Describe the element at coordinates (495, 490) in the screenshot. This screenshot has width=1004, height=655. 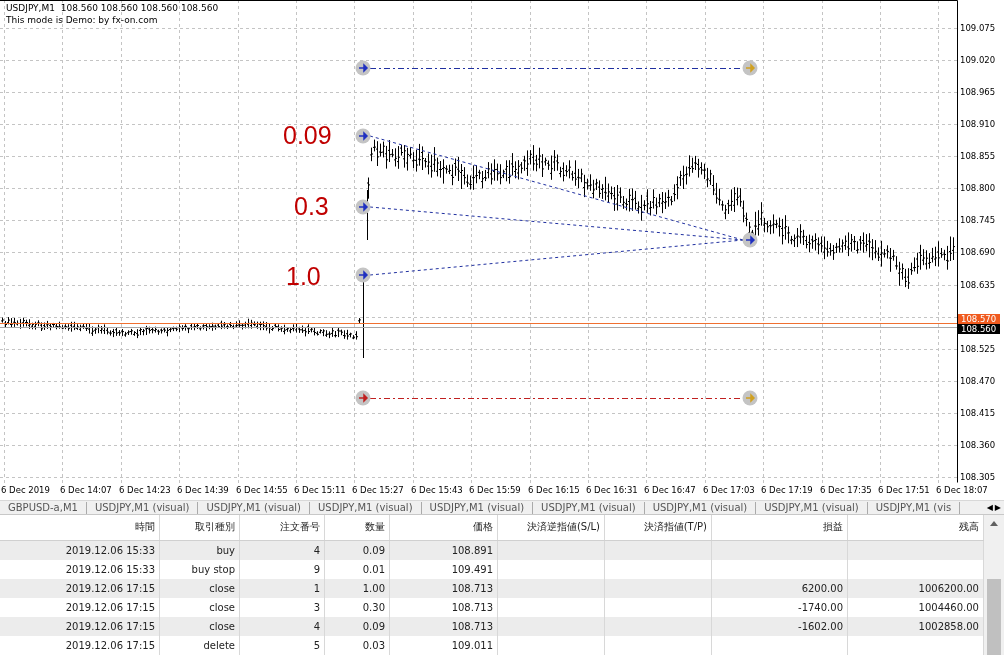
I see `time-label: 6 Dec 15:59` at that location.